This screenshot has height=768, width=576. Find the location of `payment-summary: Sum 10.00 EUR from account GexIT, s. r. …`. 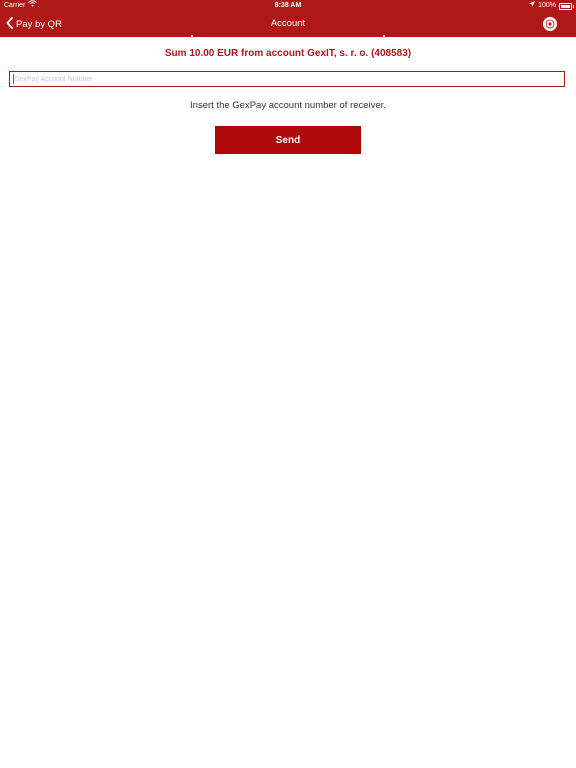

payment-summary: Sum 10.00 EUR from account GexIT, s. r. … is located at coordinates (288, 53).